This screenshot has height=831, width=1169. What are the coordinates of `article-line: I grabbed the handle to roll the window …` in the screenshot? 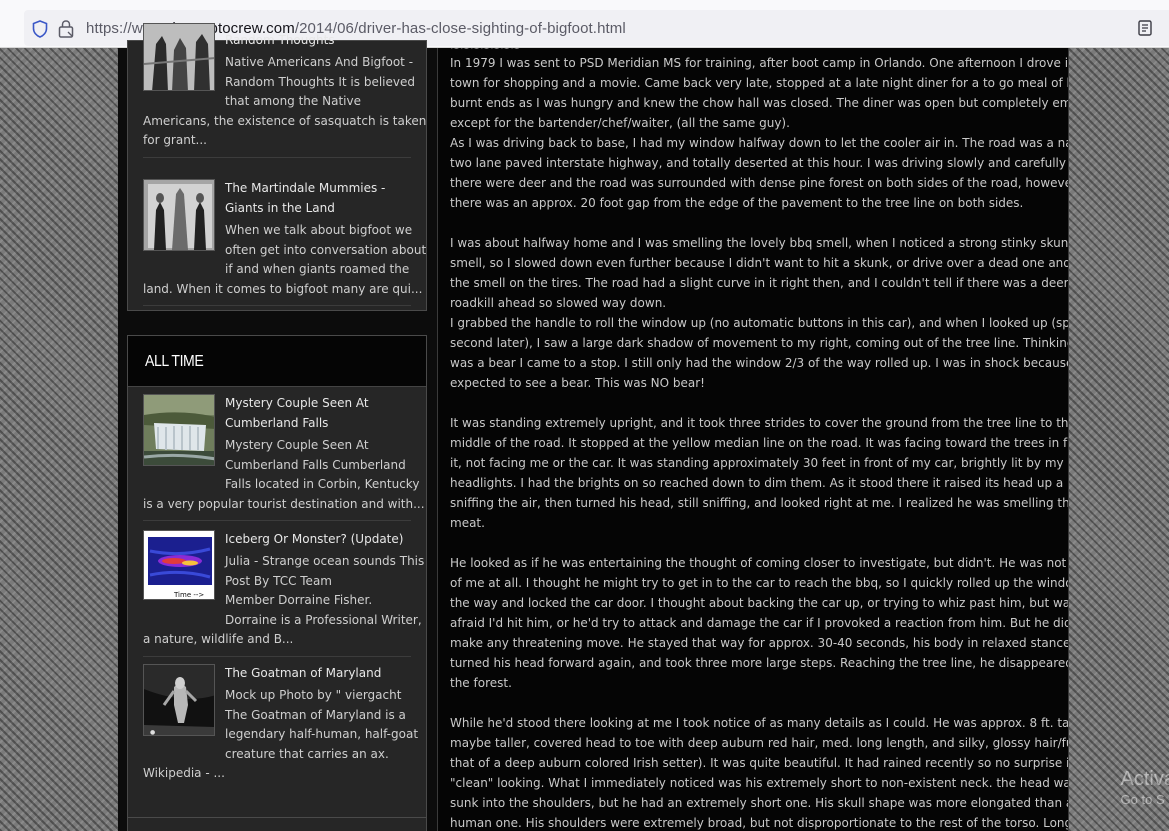 It's located at (759, 323).